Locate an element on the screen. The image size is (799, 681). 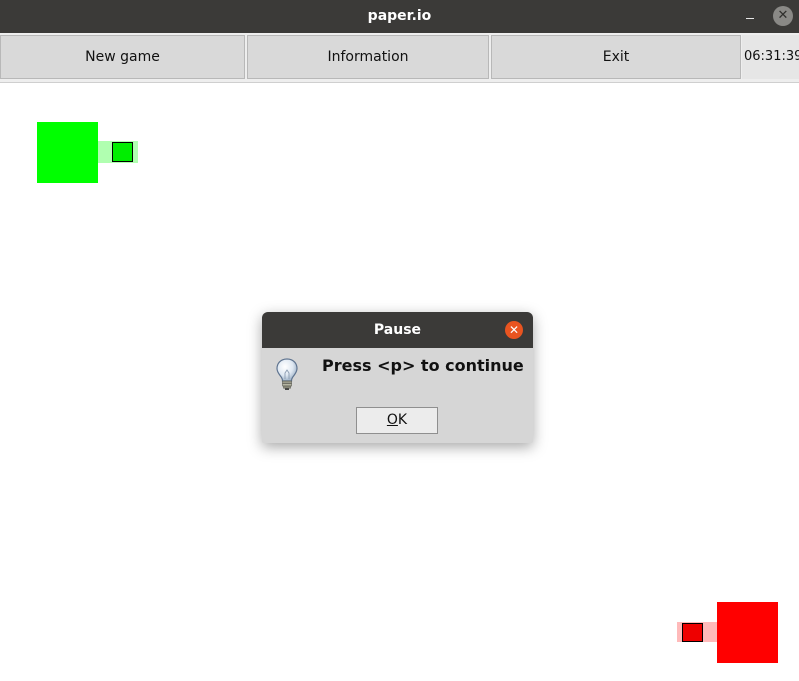
pause-dialog: Pause ✕ Press <p> to continue OK is located at coordinates (397, 377).